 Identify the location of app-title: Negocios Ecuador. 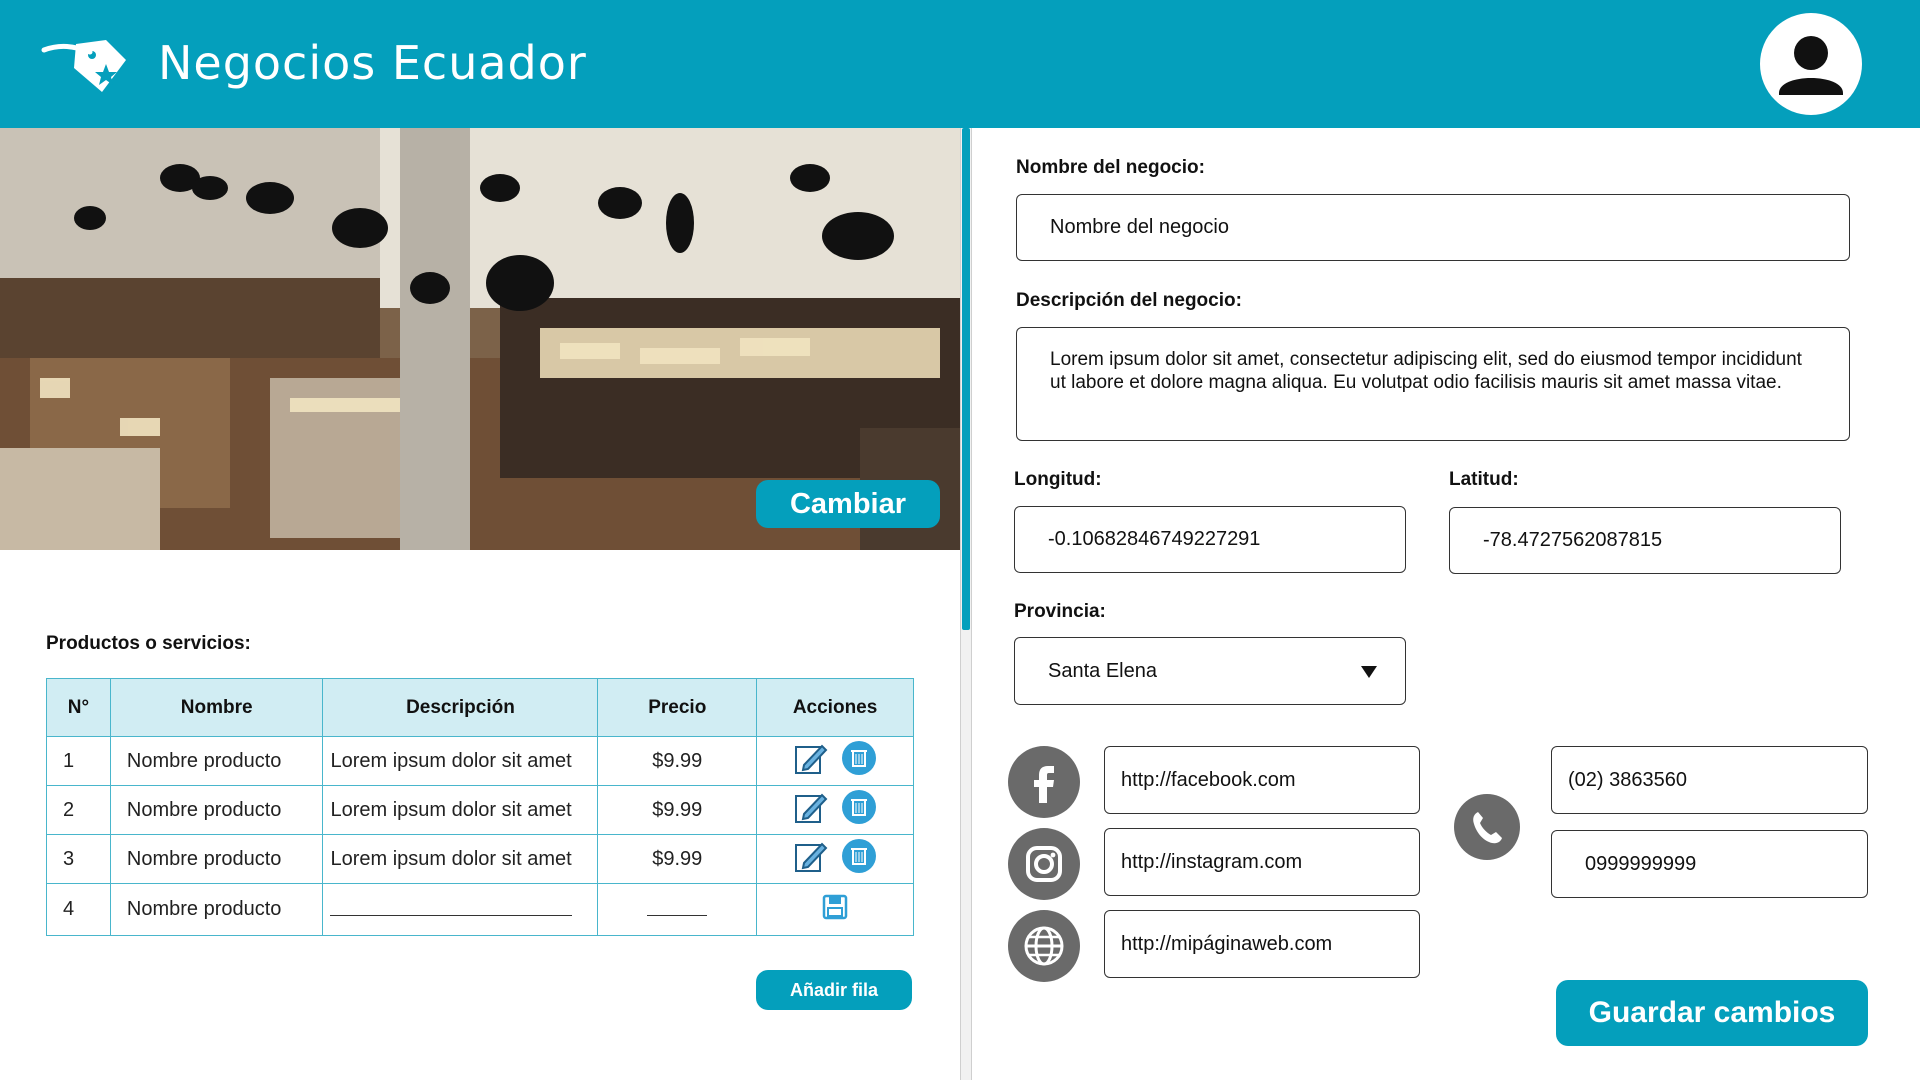
(372, 63).